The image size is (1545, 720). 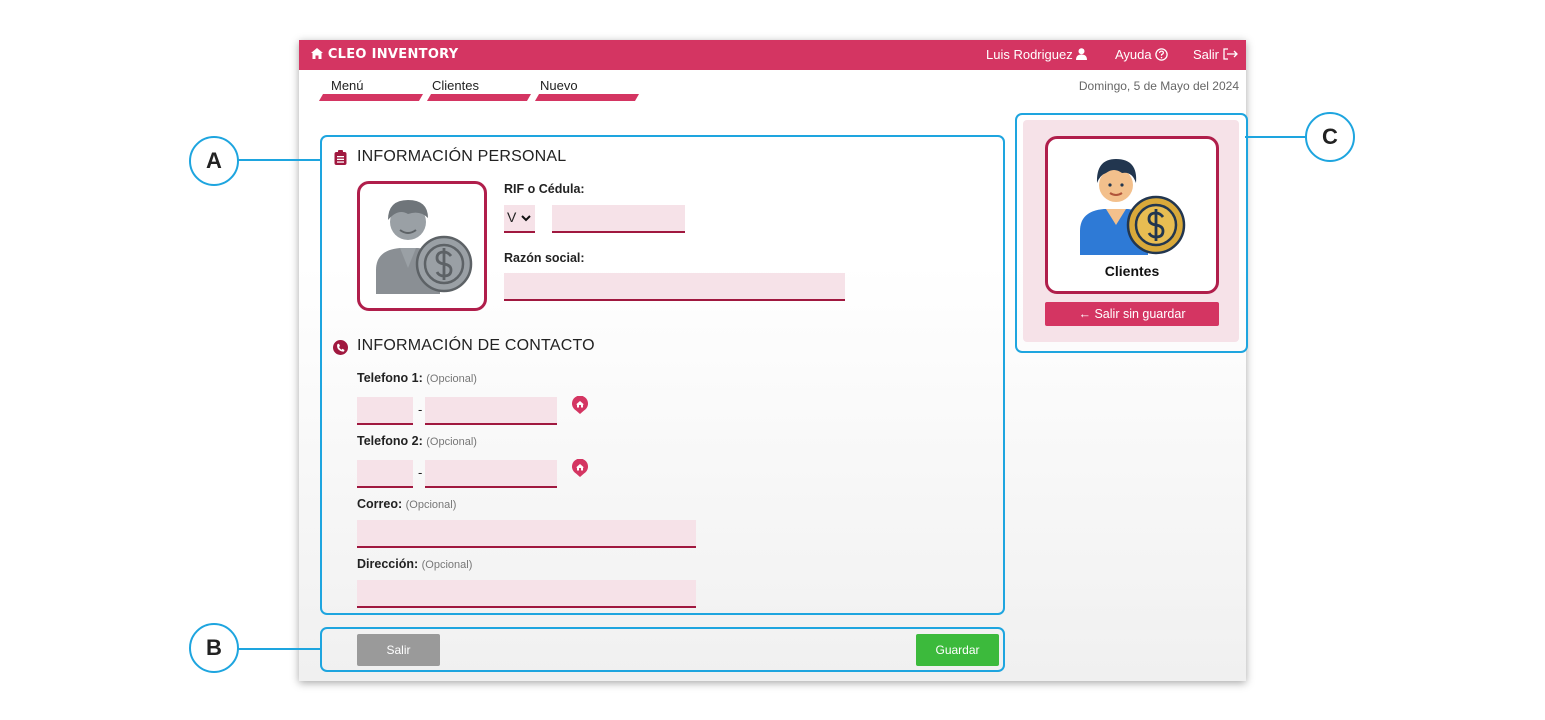 I want to click on brand-logo: CLEO INVENTORY, so click(x=384, y=54).